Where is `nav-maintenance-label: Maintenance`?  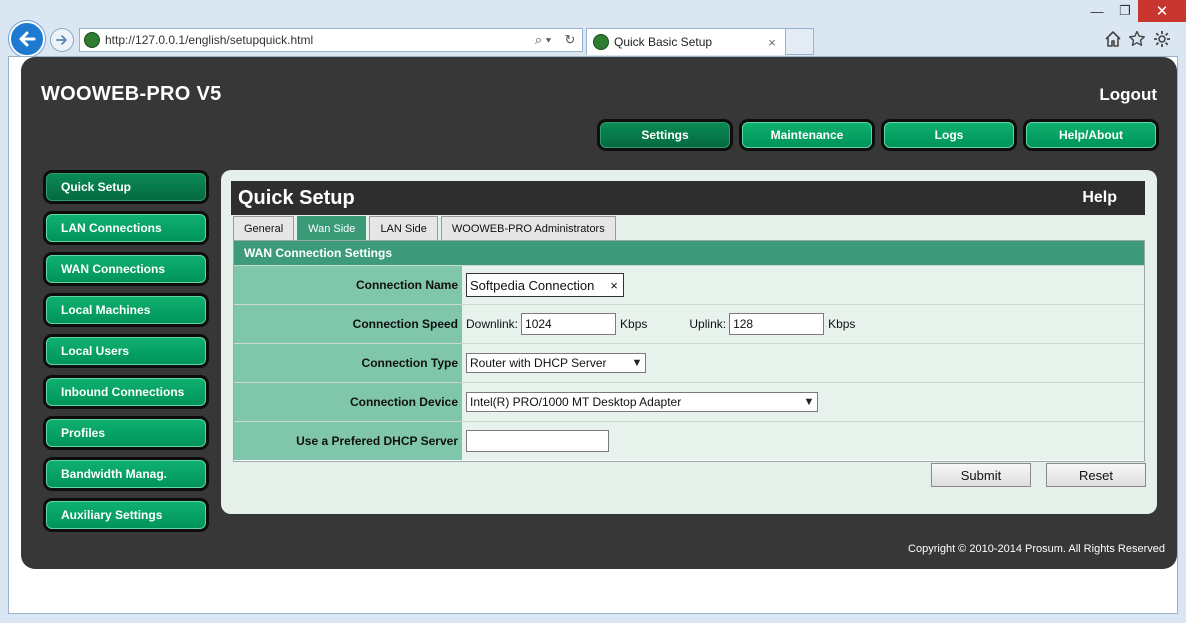
nav-maintenance-label: Maintenance is located at coordinates (807, 135).